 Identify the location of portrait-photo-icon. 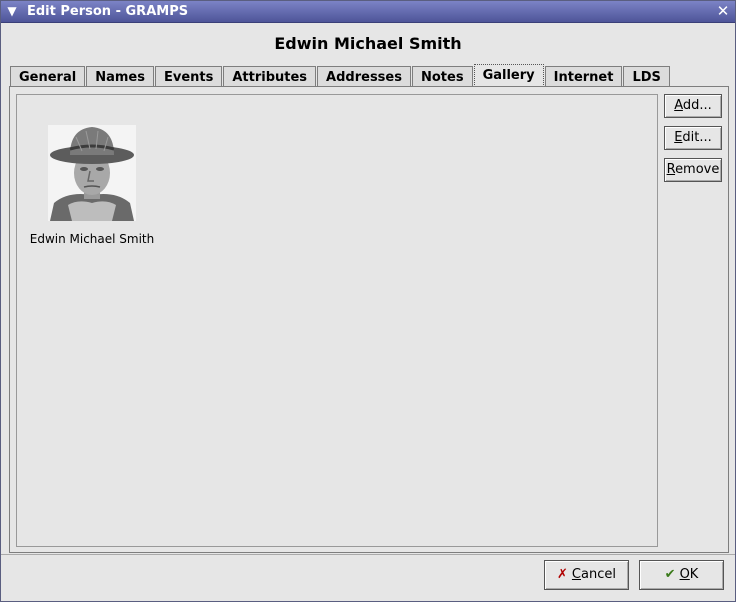
(92, 173).